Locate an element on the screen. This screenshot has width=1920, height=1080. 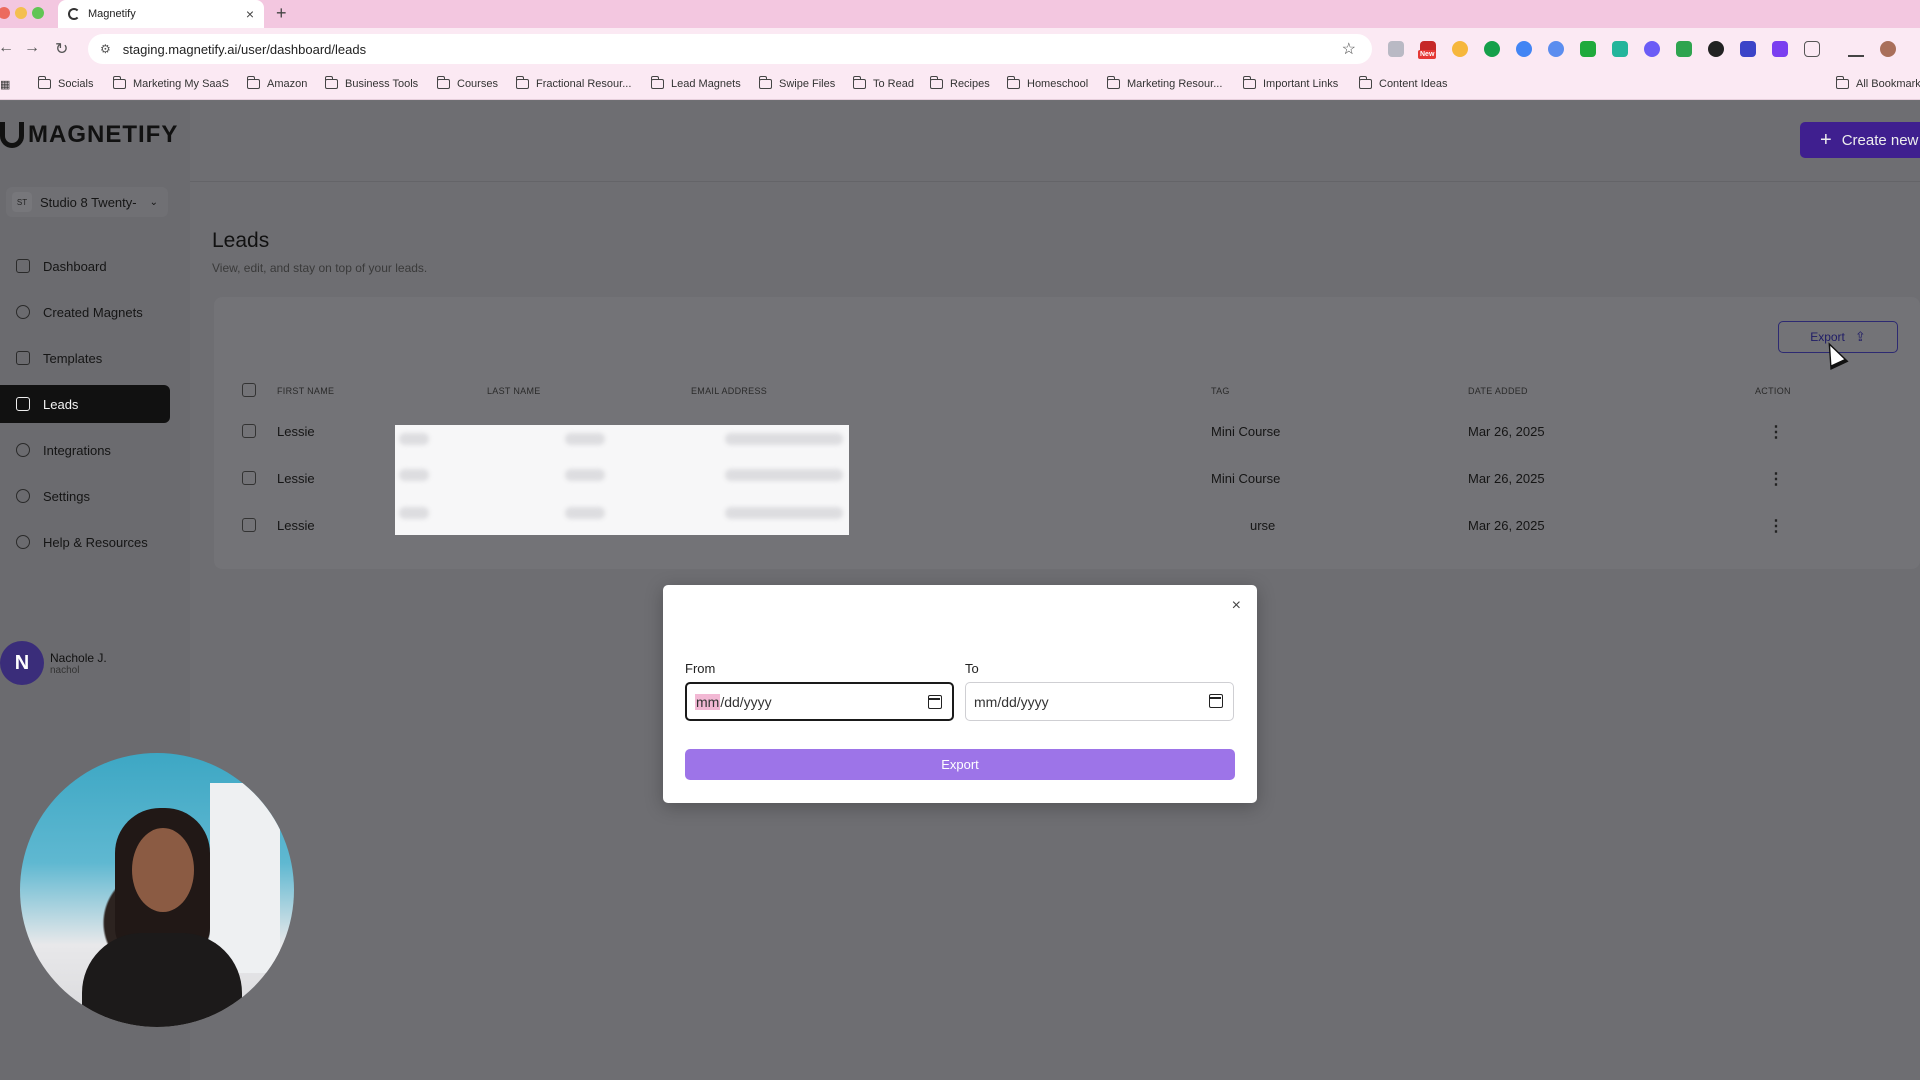
bookmark-item: Swipe Files is located at coordinates (797, 83).